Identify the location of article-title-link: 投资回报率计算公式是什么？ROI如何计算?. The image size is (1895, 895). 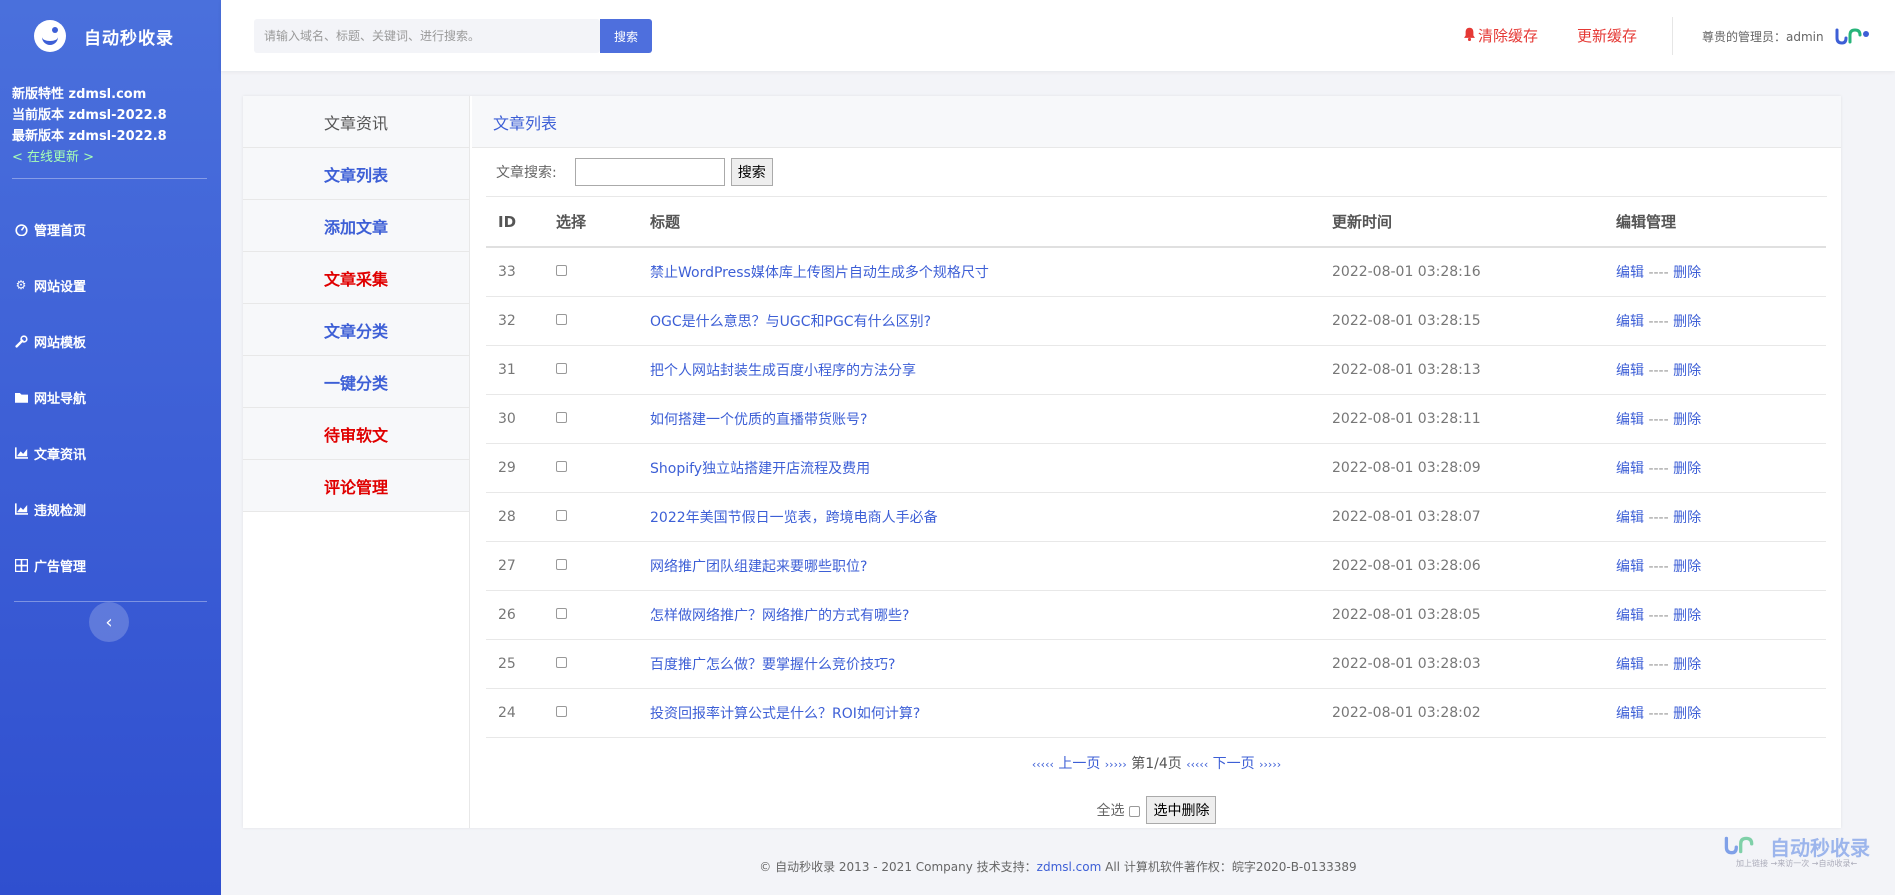
(785, 714).